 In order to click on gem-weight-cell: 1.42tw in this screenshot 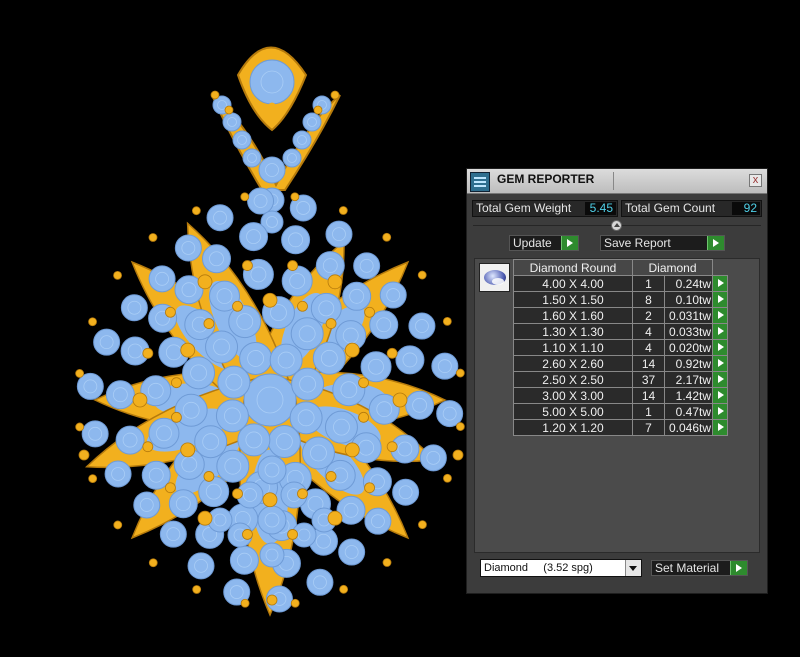, I will do `click(688, 395)`.